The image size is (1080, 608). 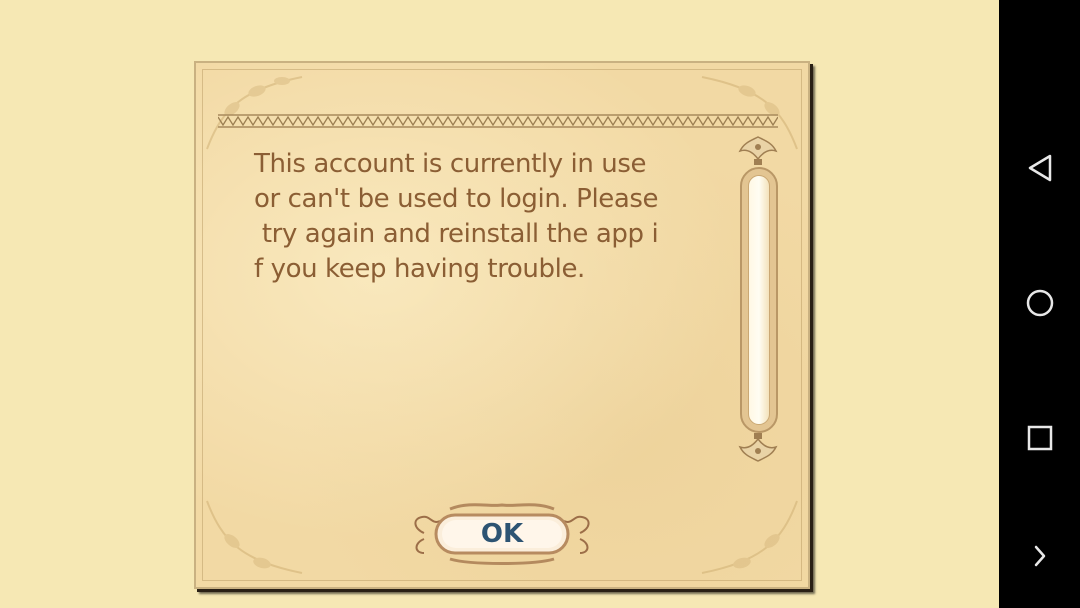 I want to click on scrollbar-top-ornament, so click(x=758, y=150).